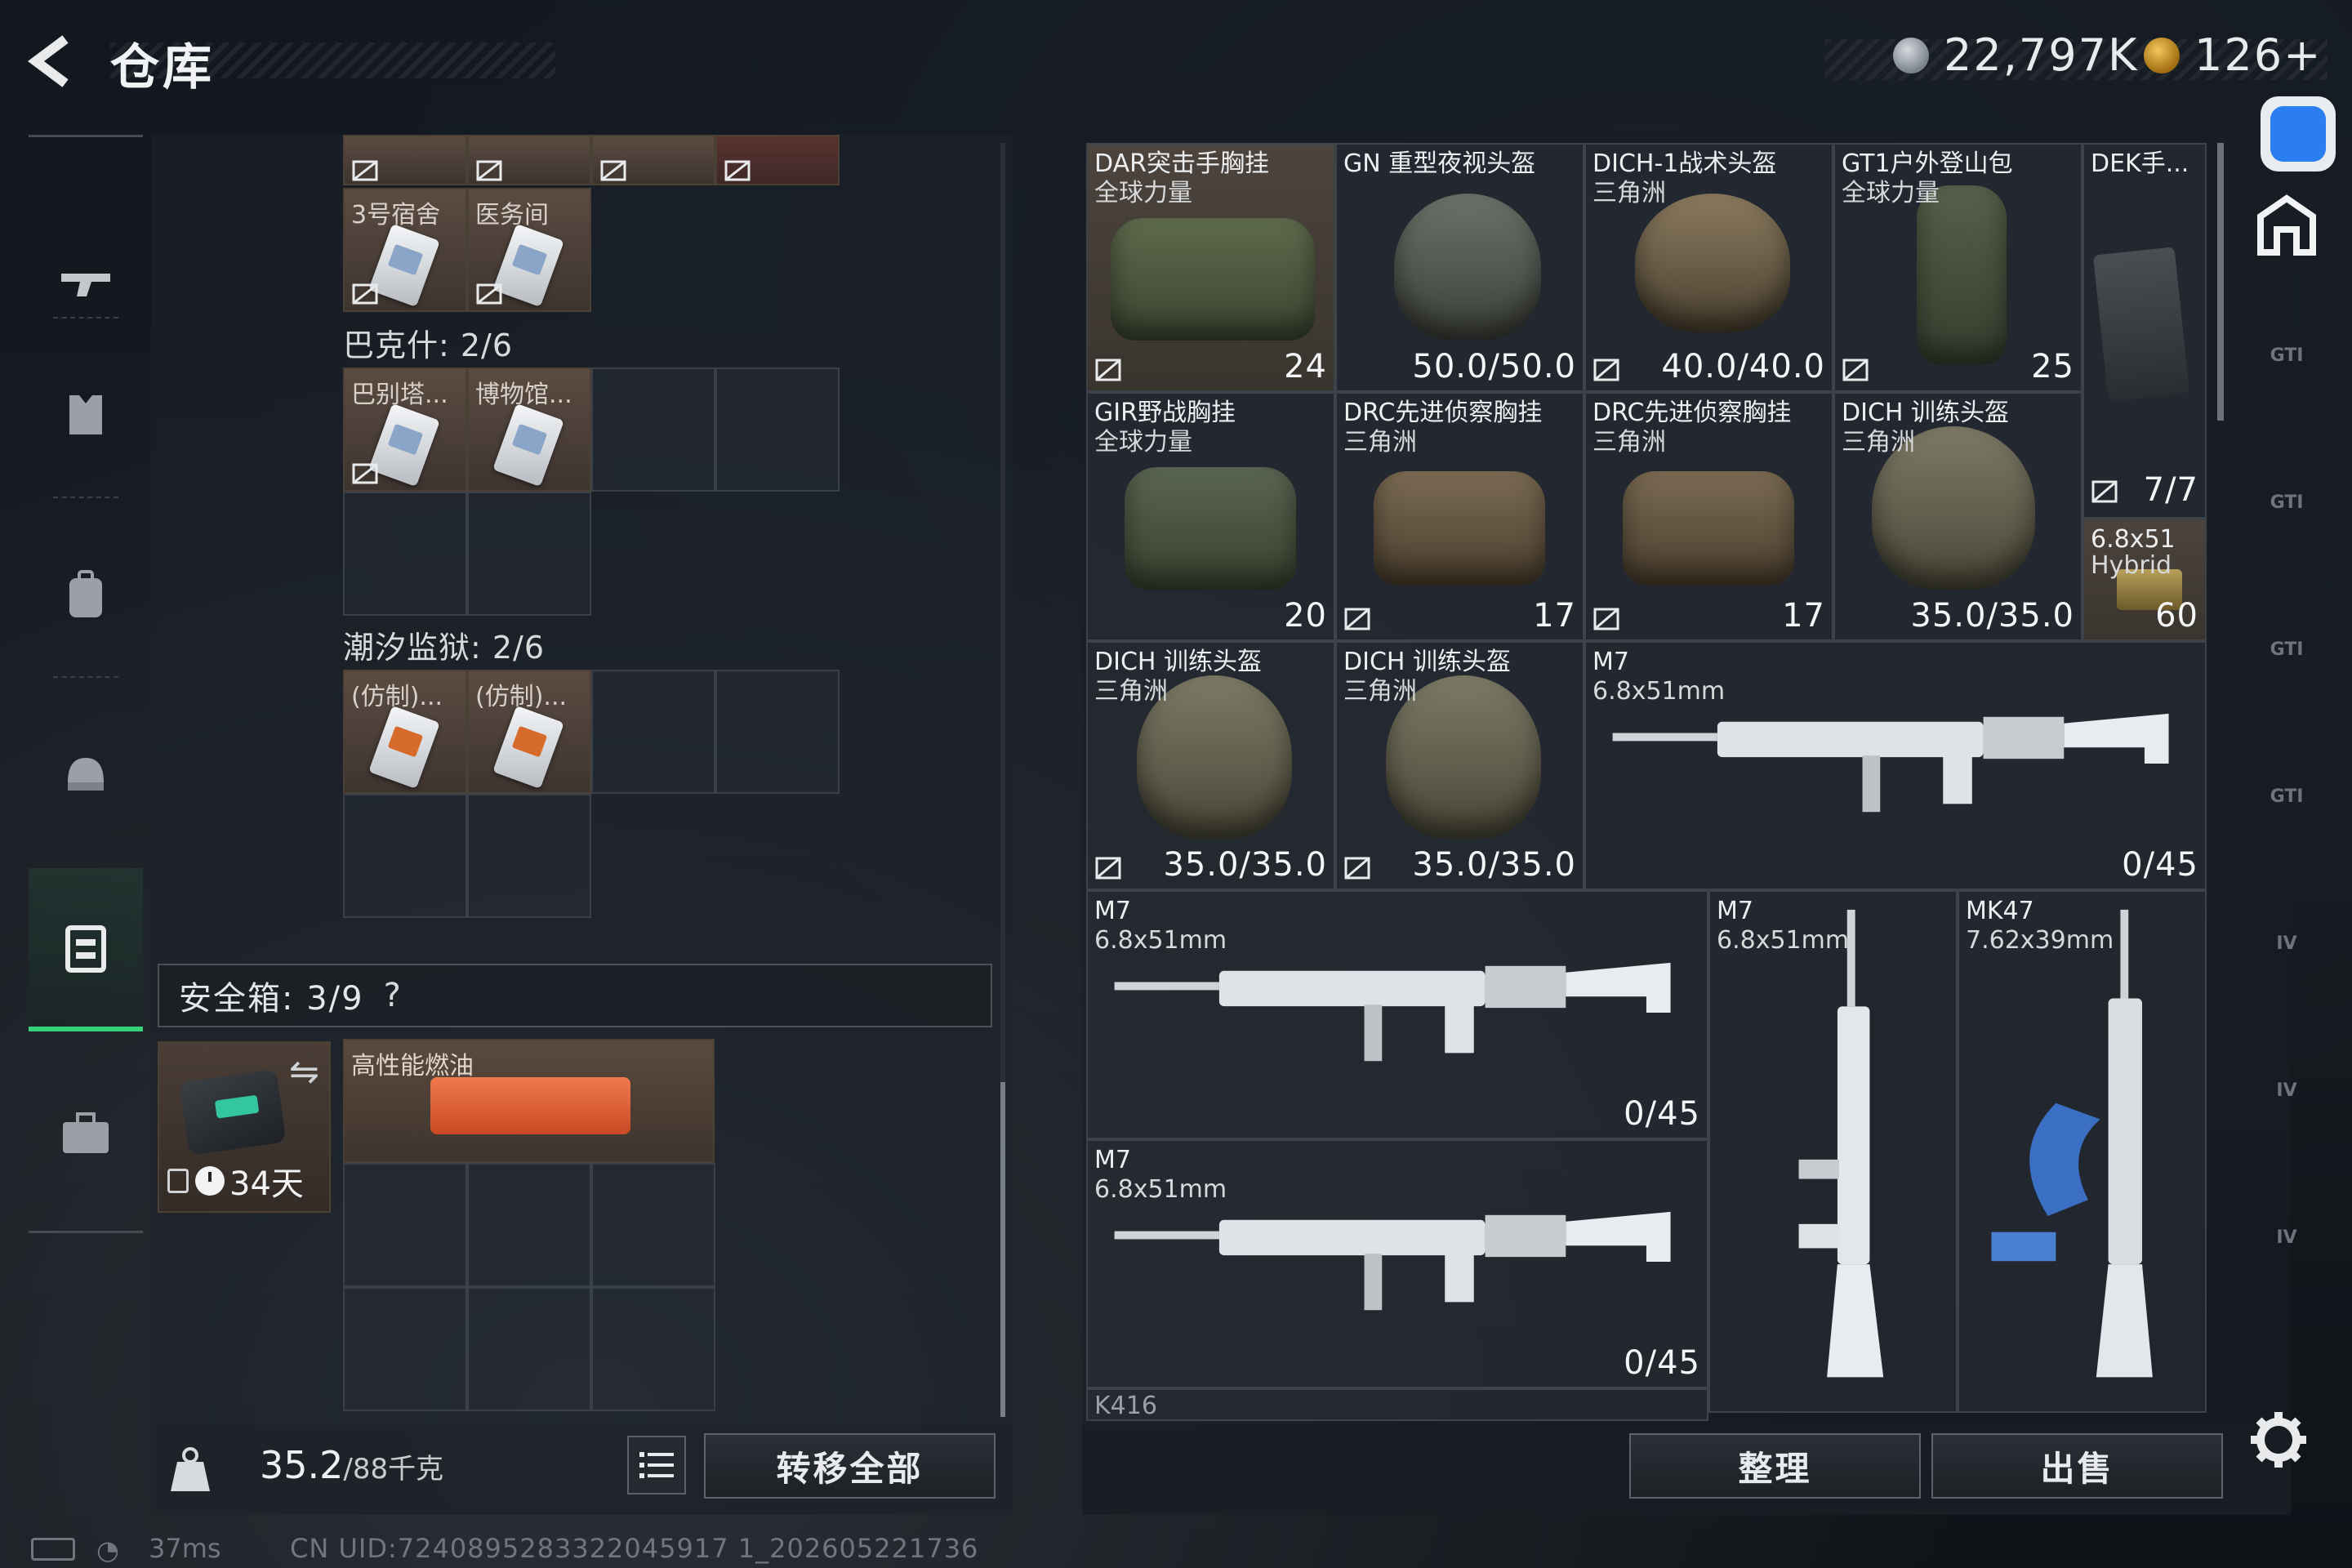 The height and width of the screenshot is (1568, 2352). Describe the element at coordinates (2170, 490) in the screenshot. I see `item-uses: 7/7` at that location.